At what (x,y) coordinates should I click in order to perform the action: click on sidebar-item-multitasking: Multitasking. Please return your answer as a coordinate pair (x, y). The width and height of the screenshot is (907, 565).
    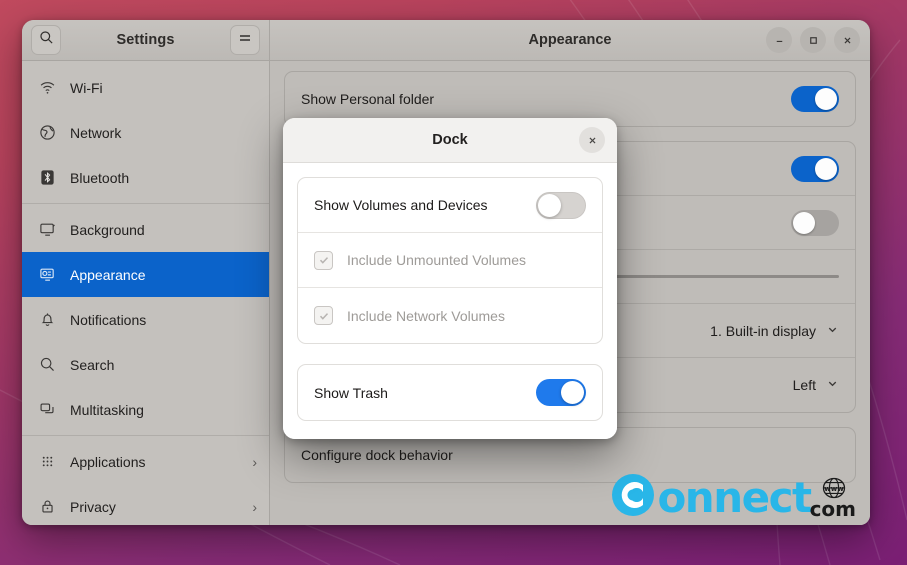
    Looking at the image, I should click on (145, 409).